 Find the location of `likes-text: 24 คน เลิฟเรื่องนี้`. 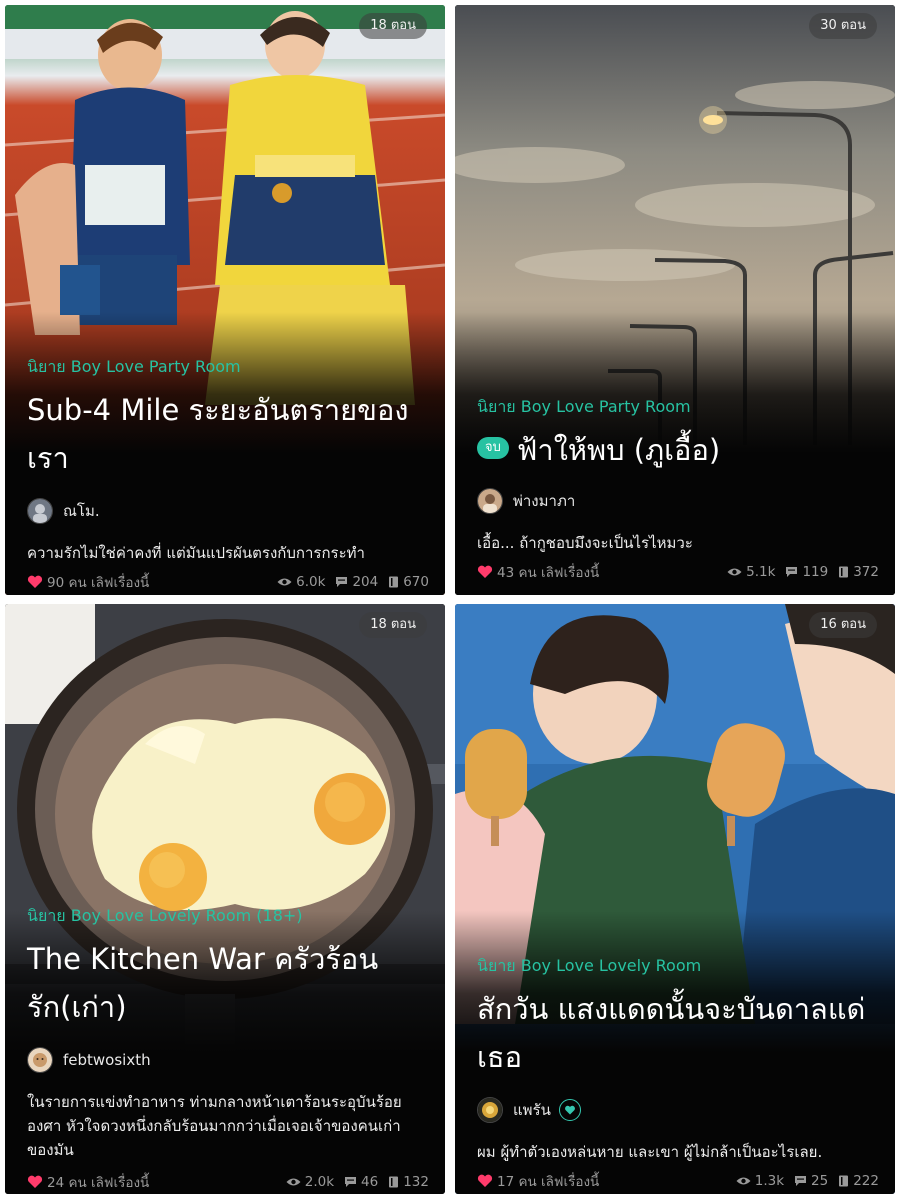

likes-text: 24 คน เลิฟเรื่องนี้ is located at coordinates (98, 1183).